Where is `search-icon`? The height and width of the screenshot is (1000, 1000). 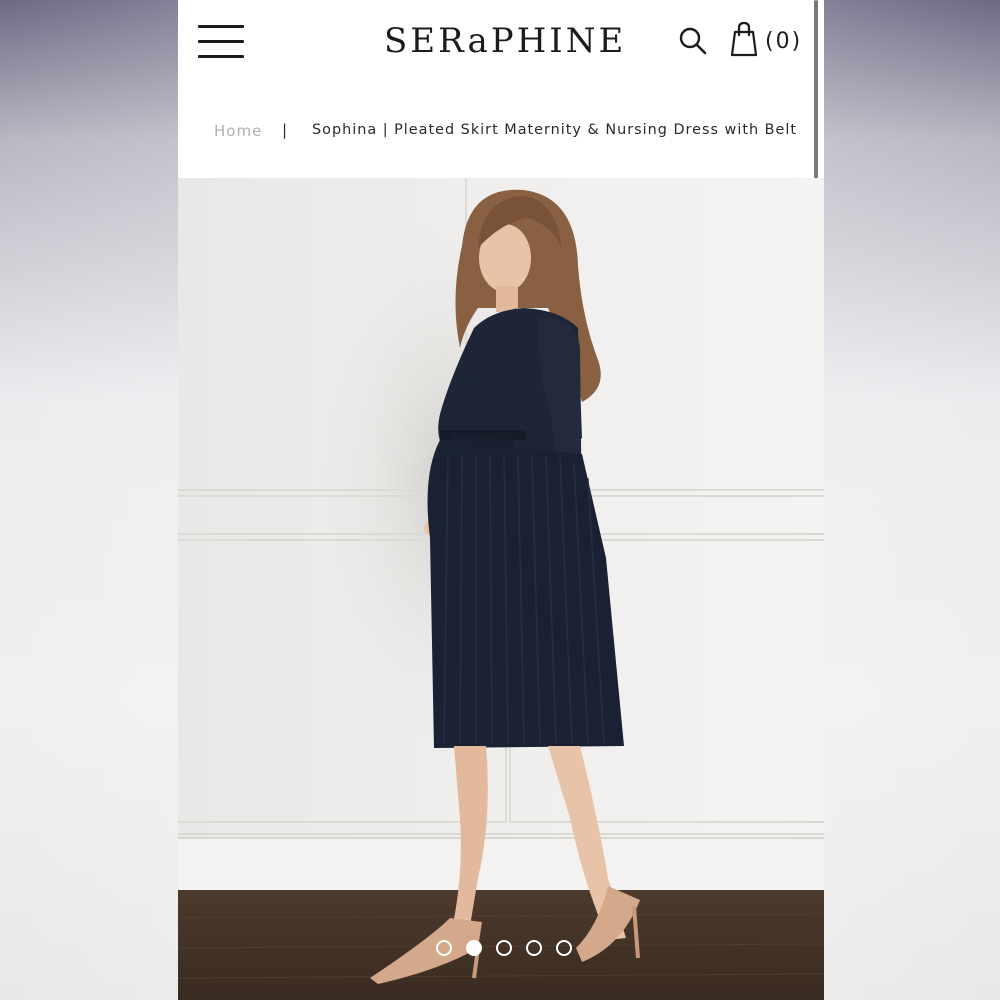 search-icon is located at coordinates (693, 41).